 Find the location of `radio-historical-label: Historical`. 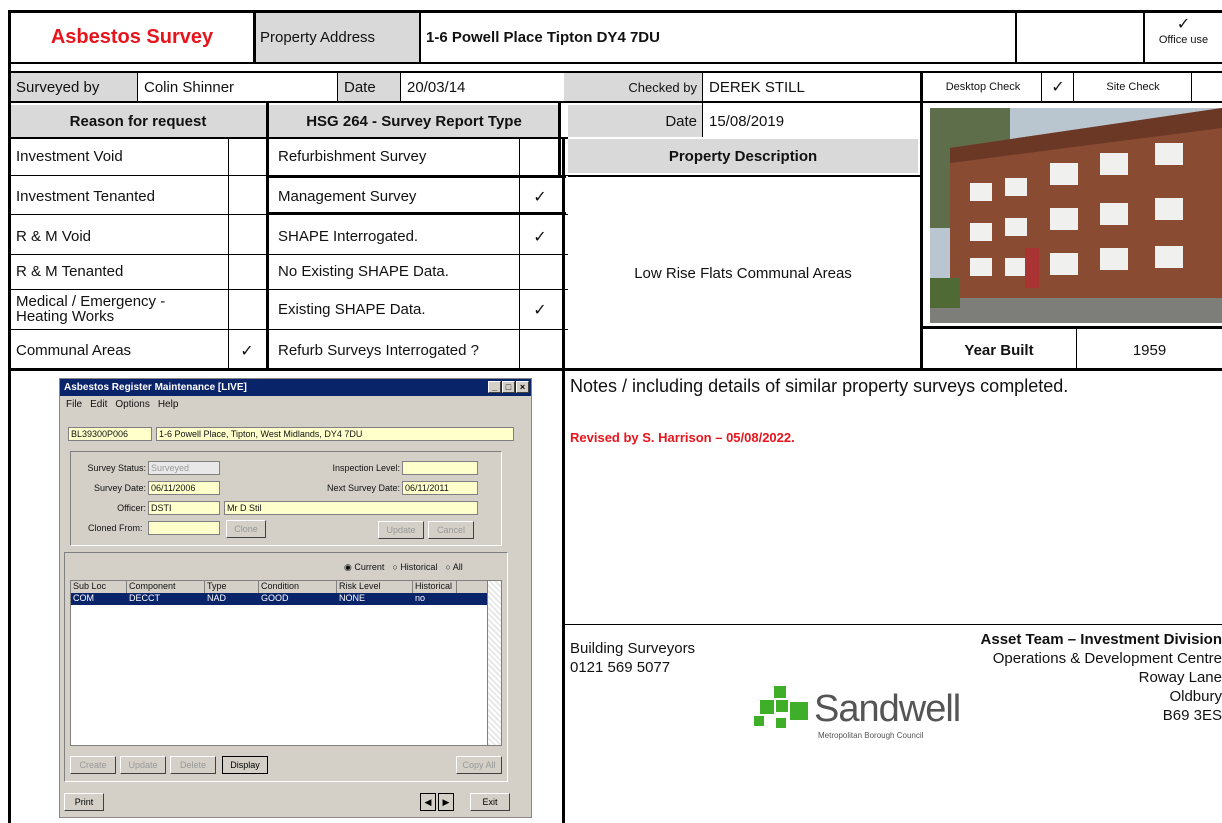

radio-historical-label: Historical is located at coordinates (419, 567).